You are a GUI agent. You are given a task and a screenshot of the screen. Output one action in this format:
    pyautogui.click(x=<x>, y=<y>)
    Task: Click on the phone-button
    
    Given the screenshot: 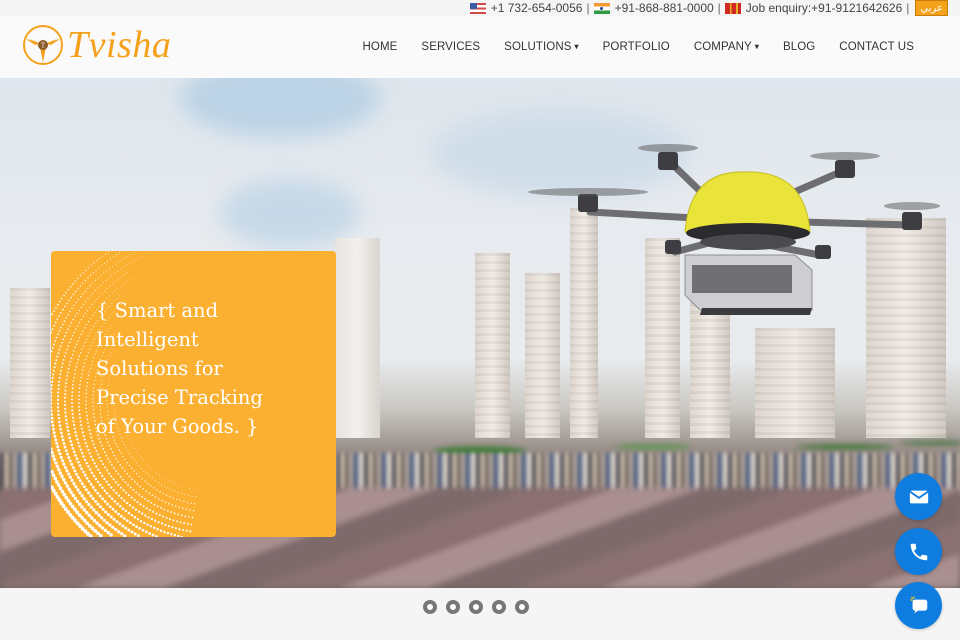 What is the action you would take?
    pyautogui.click(x=918, y=551)
    